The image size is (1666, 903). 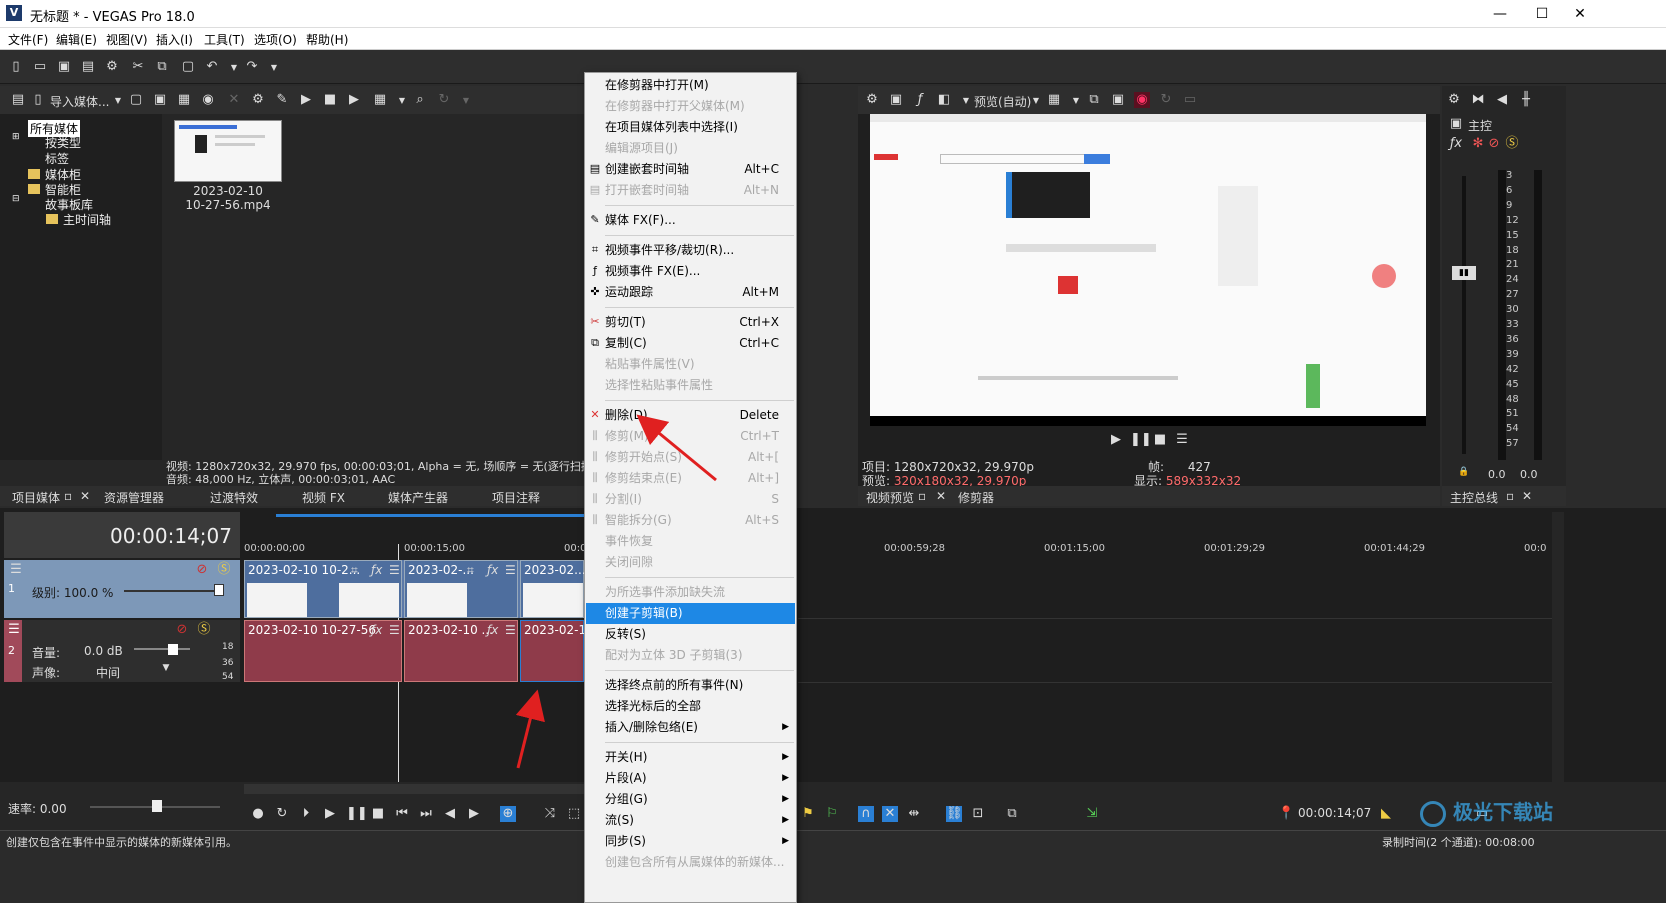 I want to click on tree-item-tags: 标签, so click(x=57, y=158).